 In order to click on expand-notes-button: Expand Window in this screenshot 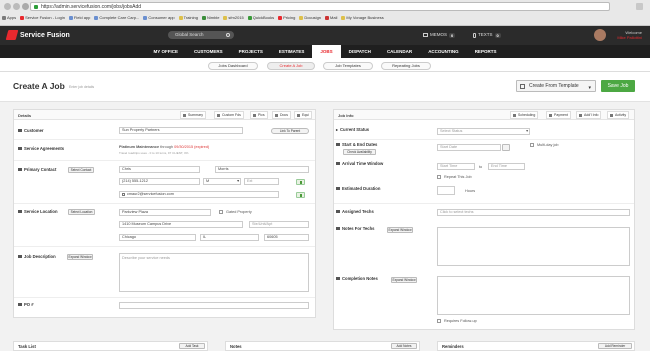, I will do `click(400, 230)`.